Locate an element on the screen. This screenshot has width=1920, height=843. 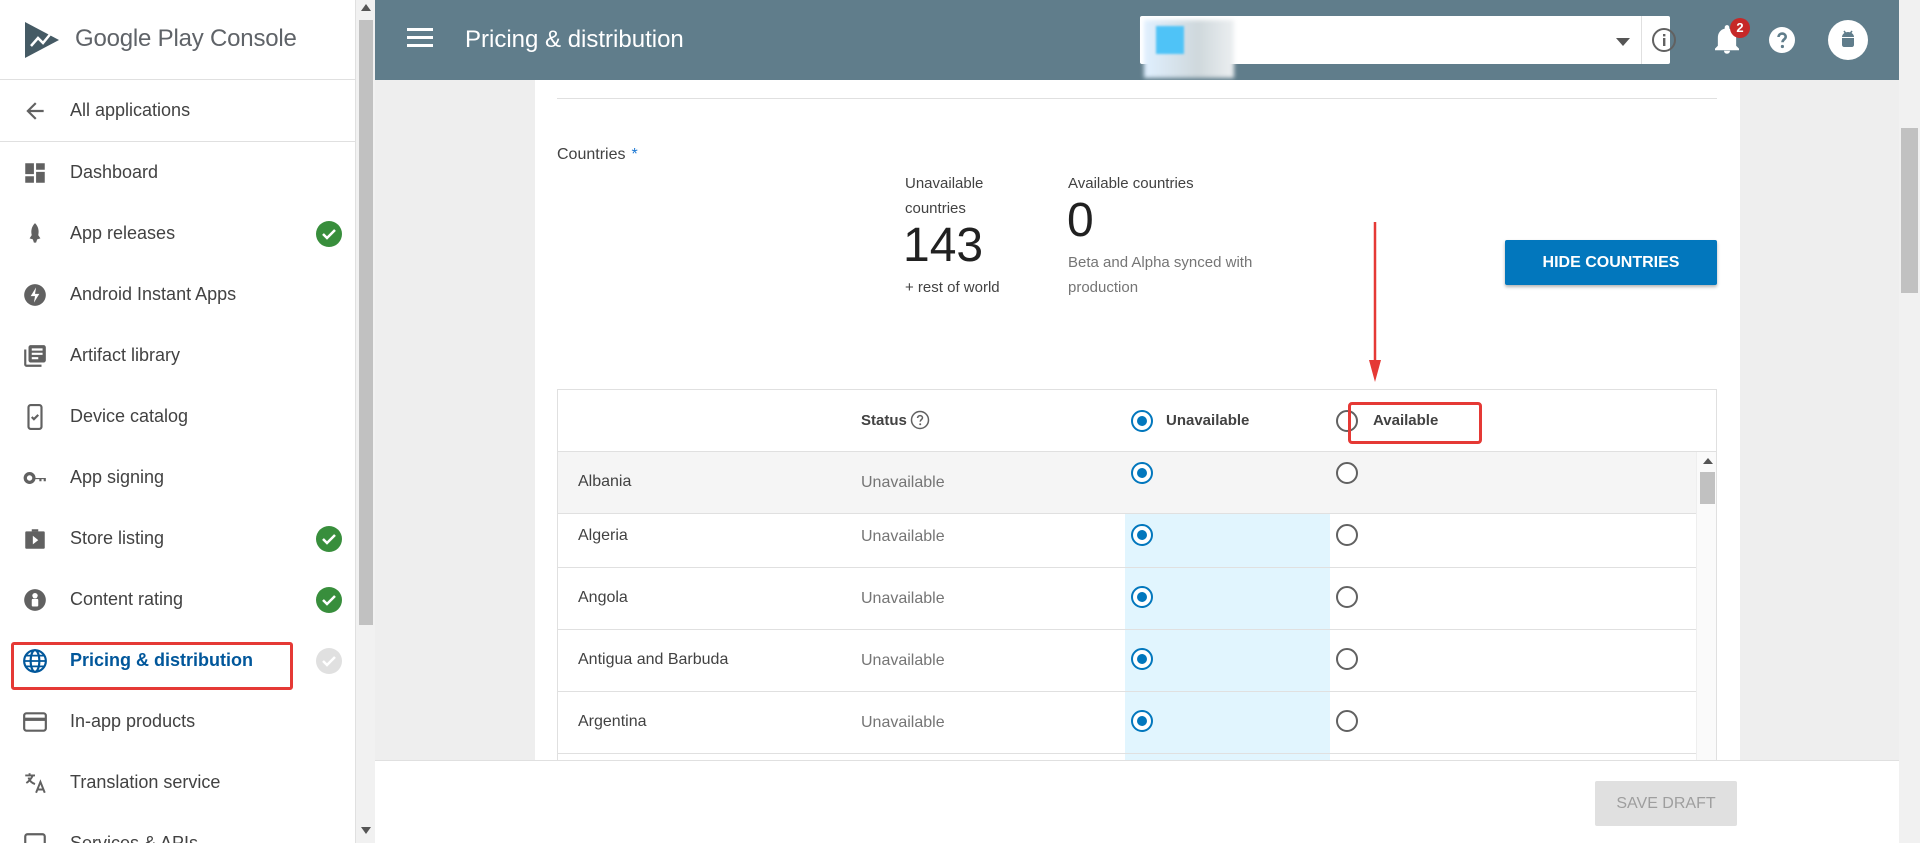
country-name: Antigua and Barbuda is located at coordinates (653, 659).